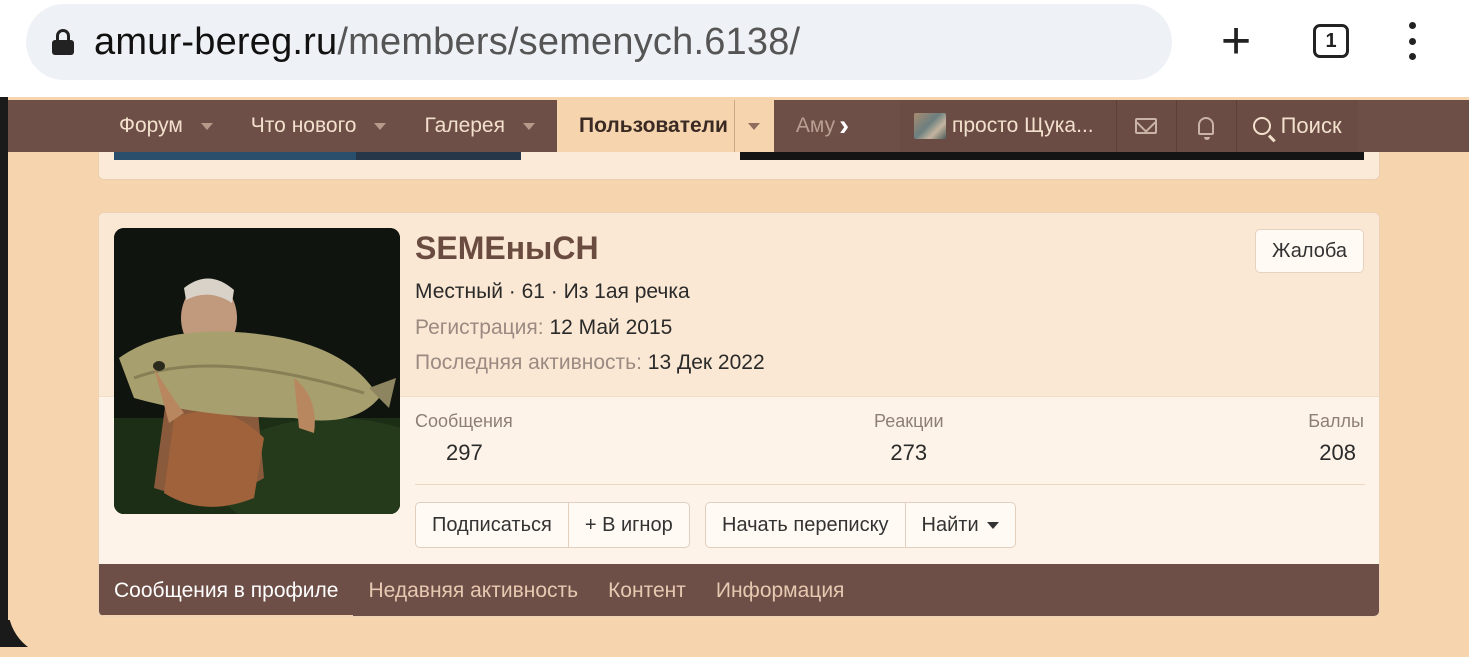 The height and width of the screenshot is (657, 1469). What do you see at coordinates (226, 590) in the screenshot?
I see `tab-profile-posts: Сообщения в профиле` at bounding box center [226, 590].